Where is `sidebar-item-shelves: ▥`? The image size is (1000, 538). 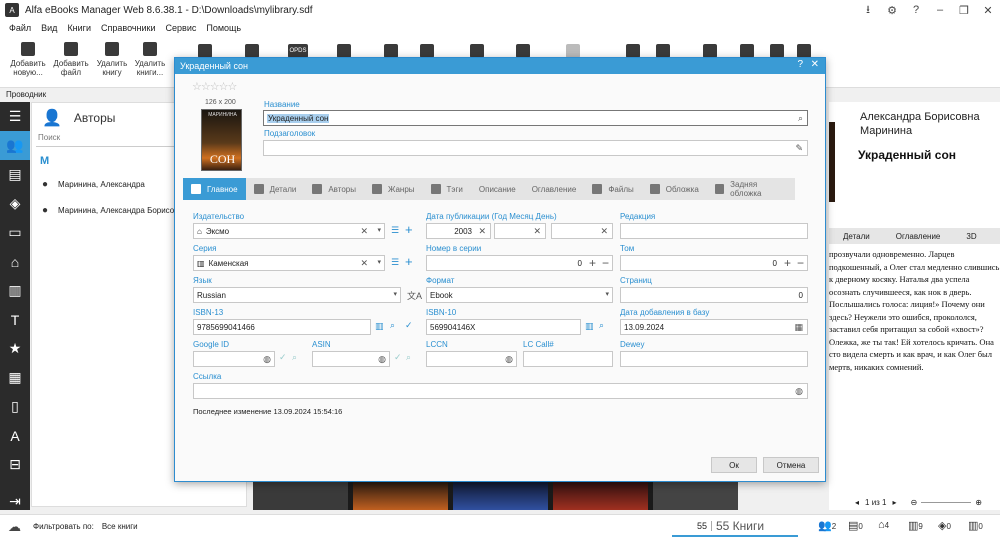 sidebar-item-shelves: ▥ is located at coordinates (15, 290).